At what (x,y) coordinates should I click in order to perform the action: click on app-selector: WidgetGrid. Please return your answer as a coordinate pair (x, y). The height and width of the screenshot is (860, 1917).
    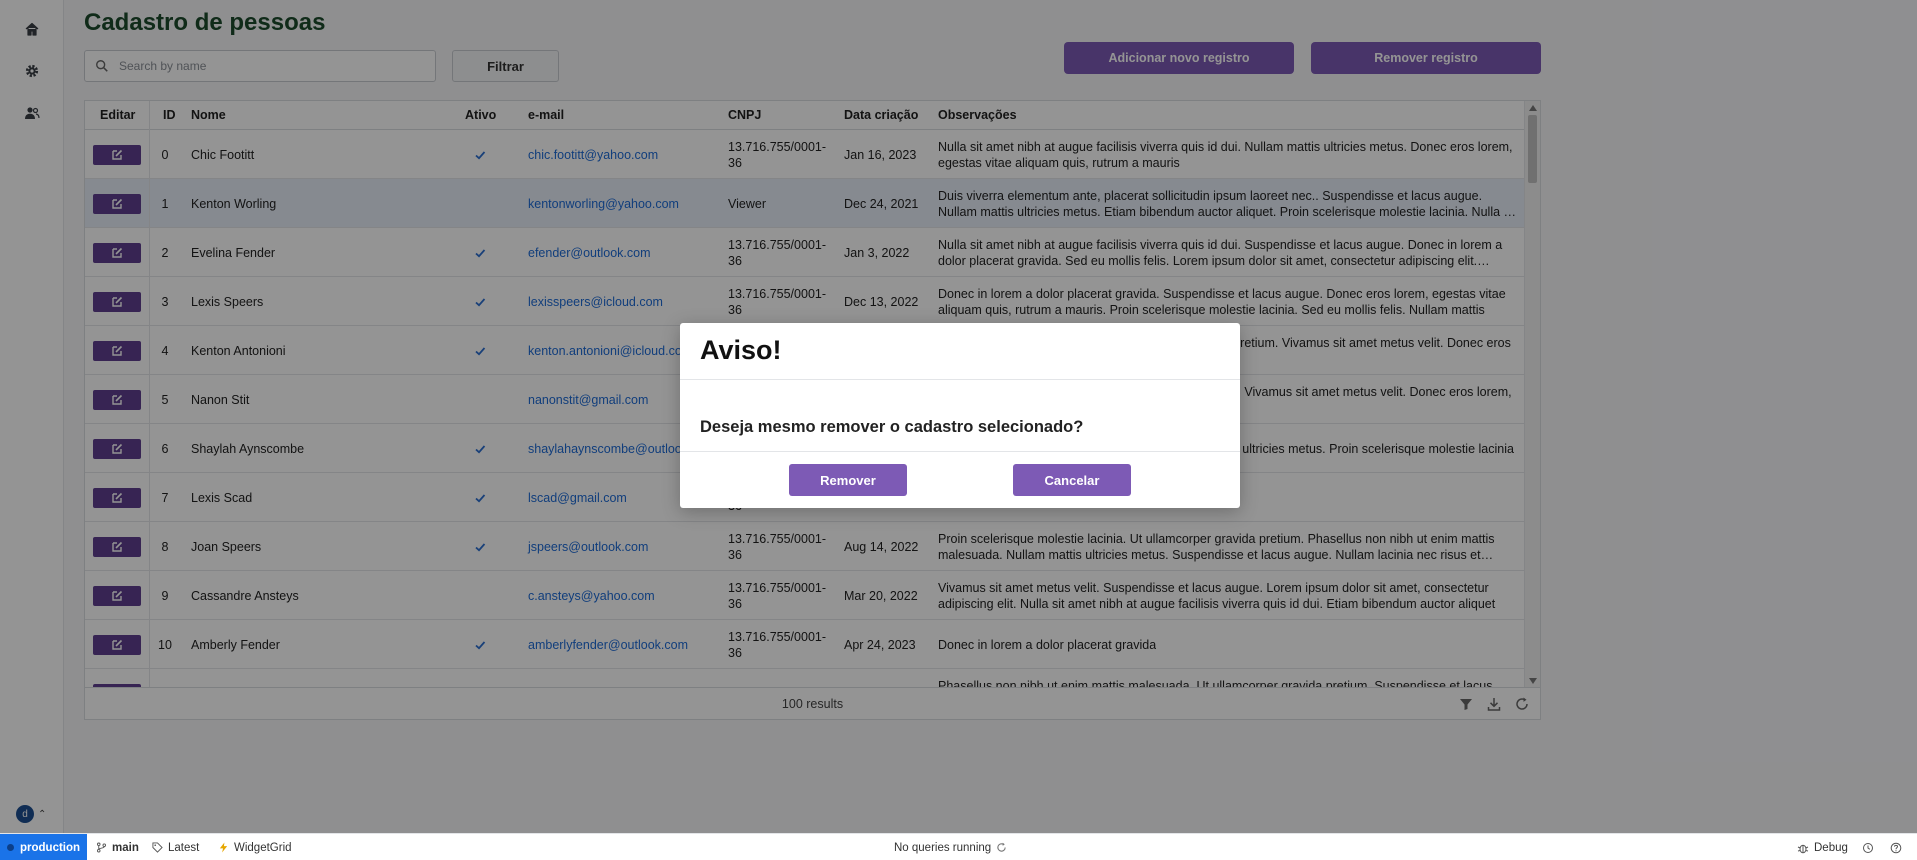
    Looking at the image, I should click on (255, 847).